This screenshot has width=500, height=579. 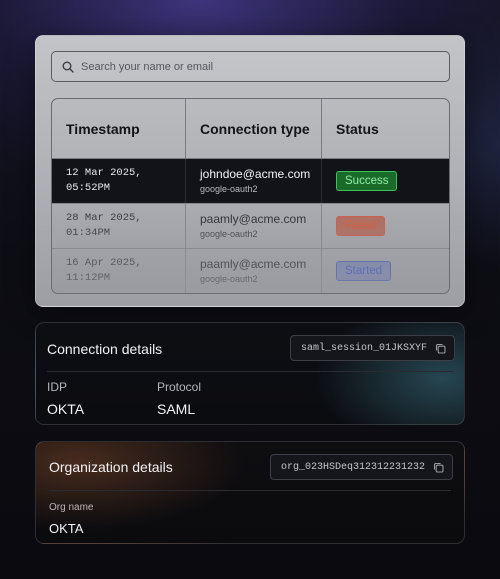 I want to click on status-cell: Success, so click(x=385, y=181).